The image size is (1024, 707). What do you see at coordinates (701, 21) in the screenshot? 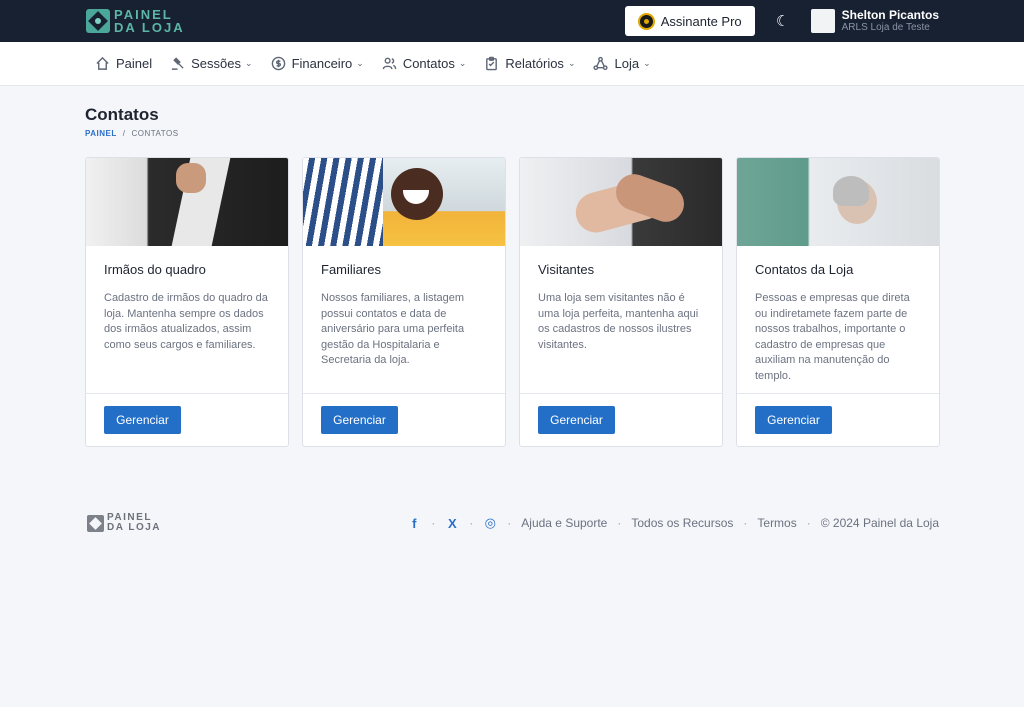
I see `pro-label: Assinante Pro` at bounding box center [701, 21].